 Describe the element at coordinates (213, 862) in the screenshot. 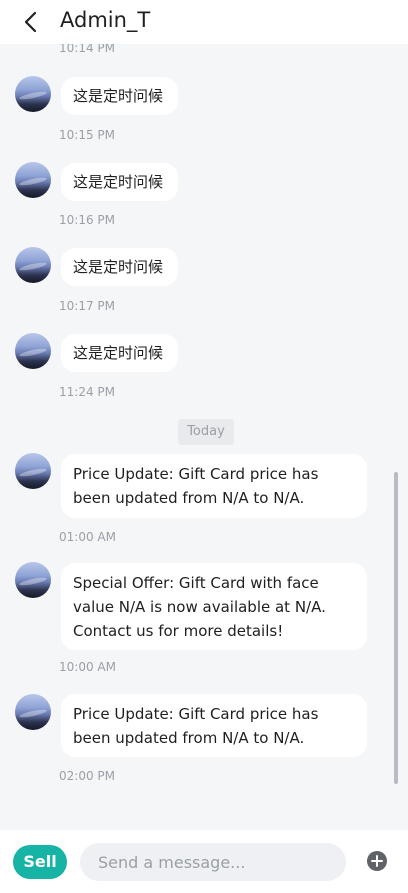

I see `message-input` at that location.